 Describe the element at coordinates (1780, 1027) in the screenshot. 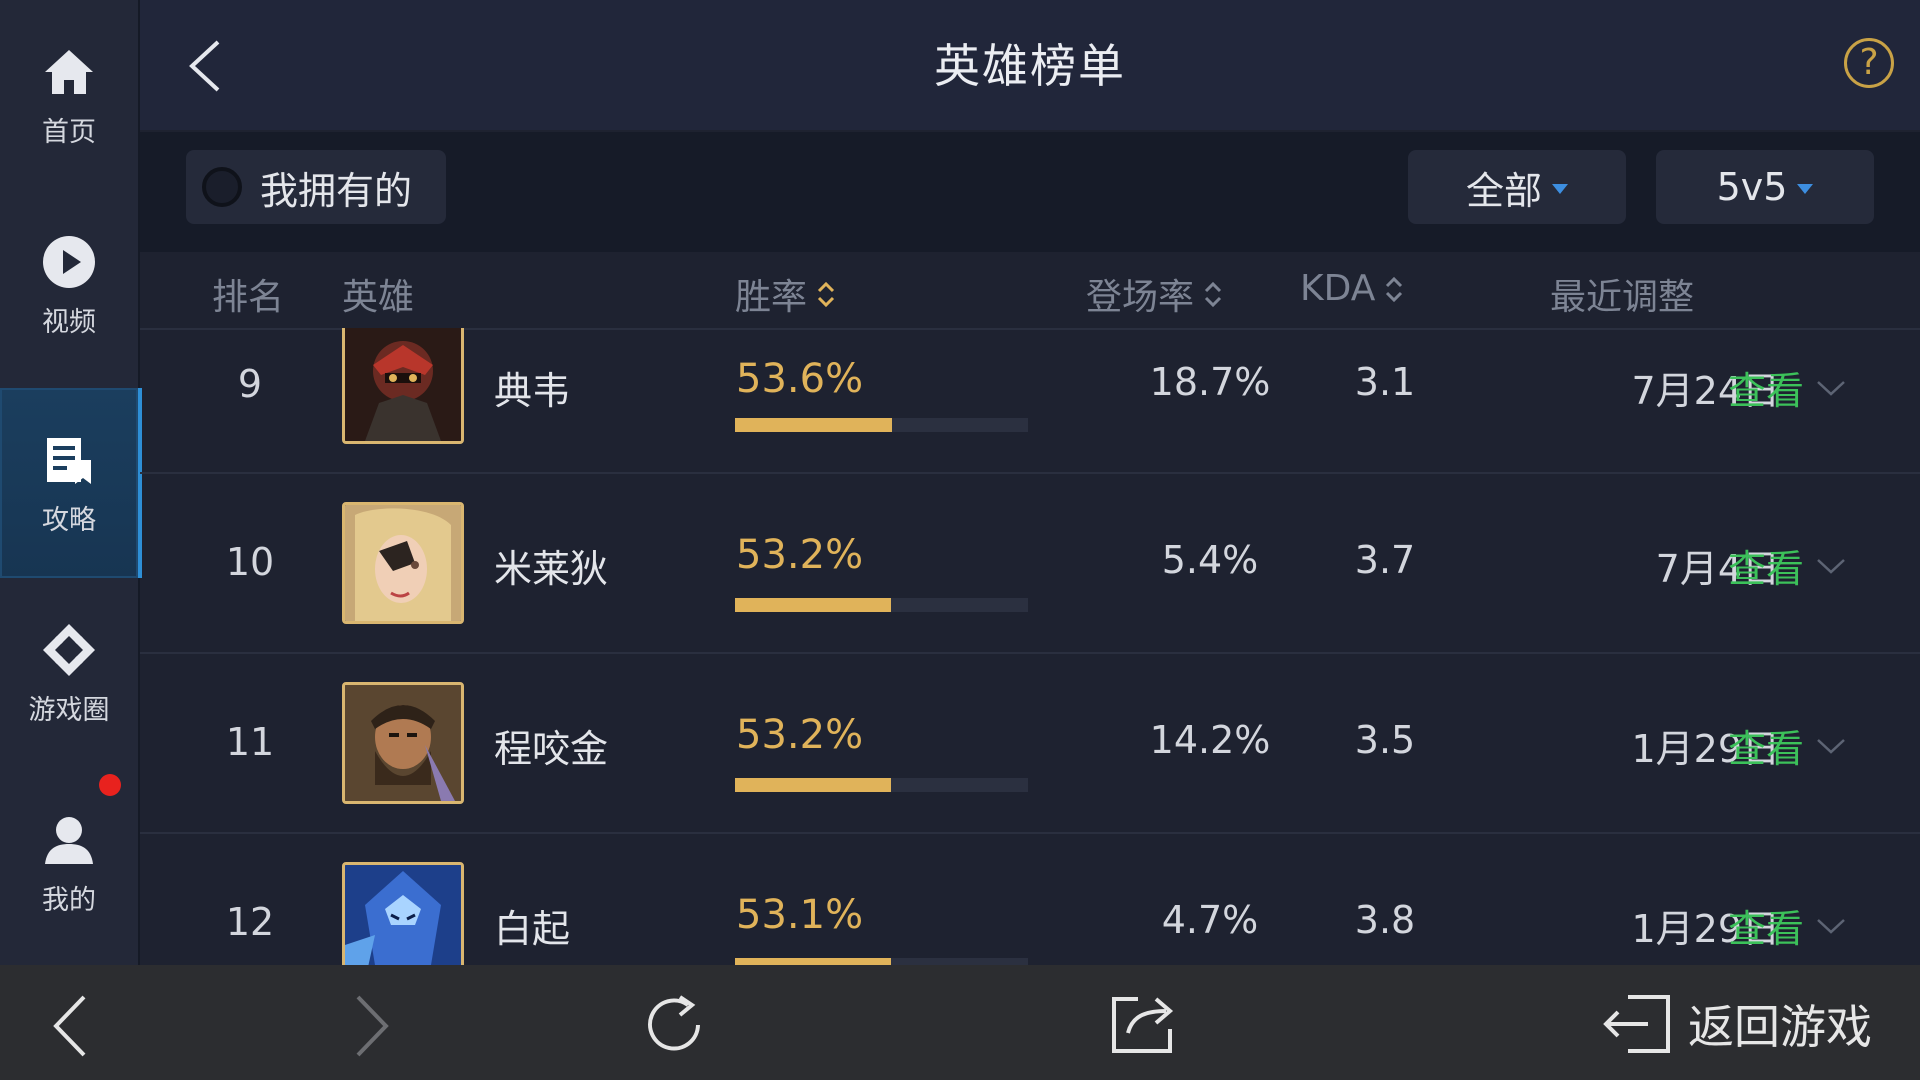

I see `return-to-game-label: 返回游戏` at that location.